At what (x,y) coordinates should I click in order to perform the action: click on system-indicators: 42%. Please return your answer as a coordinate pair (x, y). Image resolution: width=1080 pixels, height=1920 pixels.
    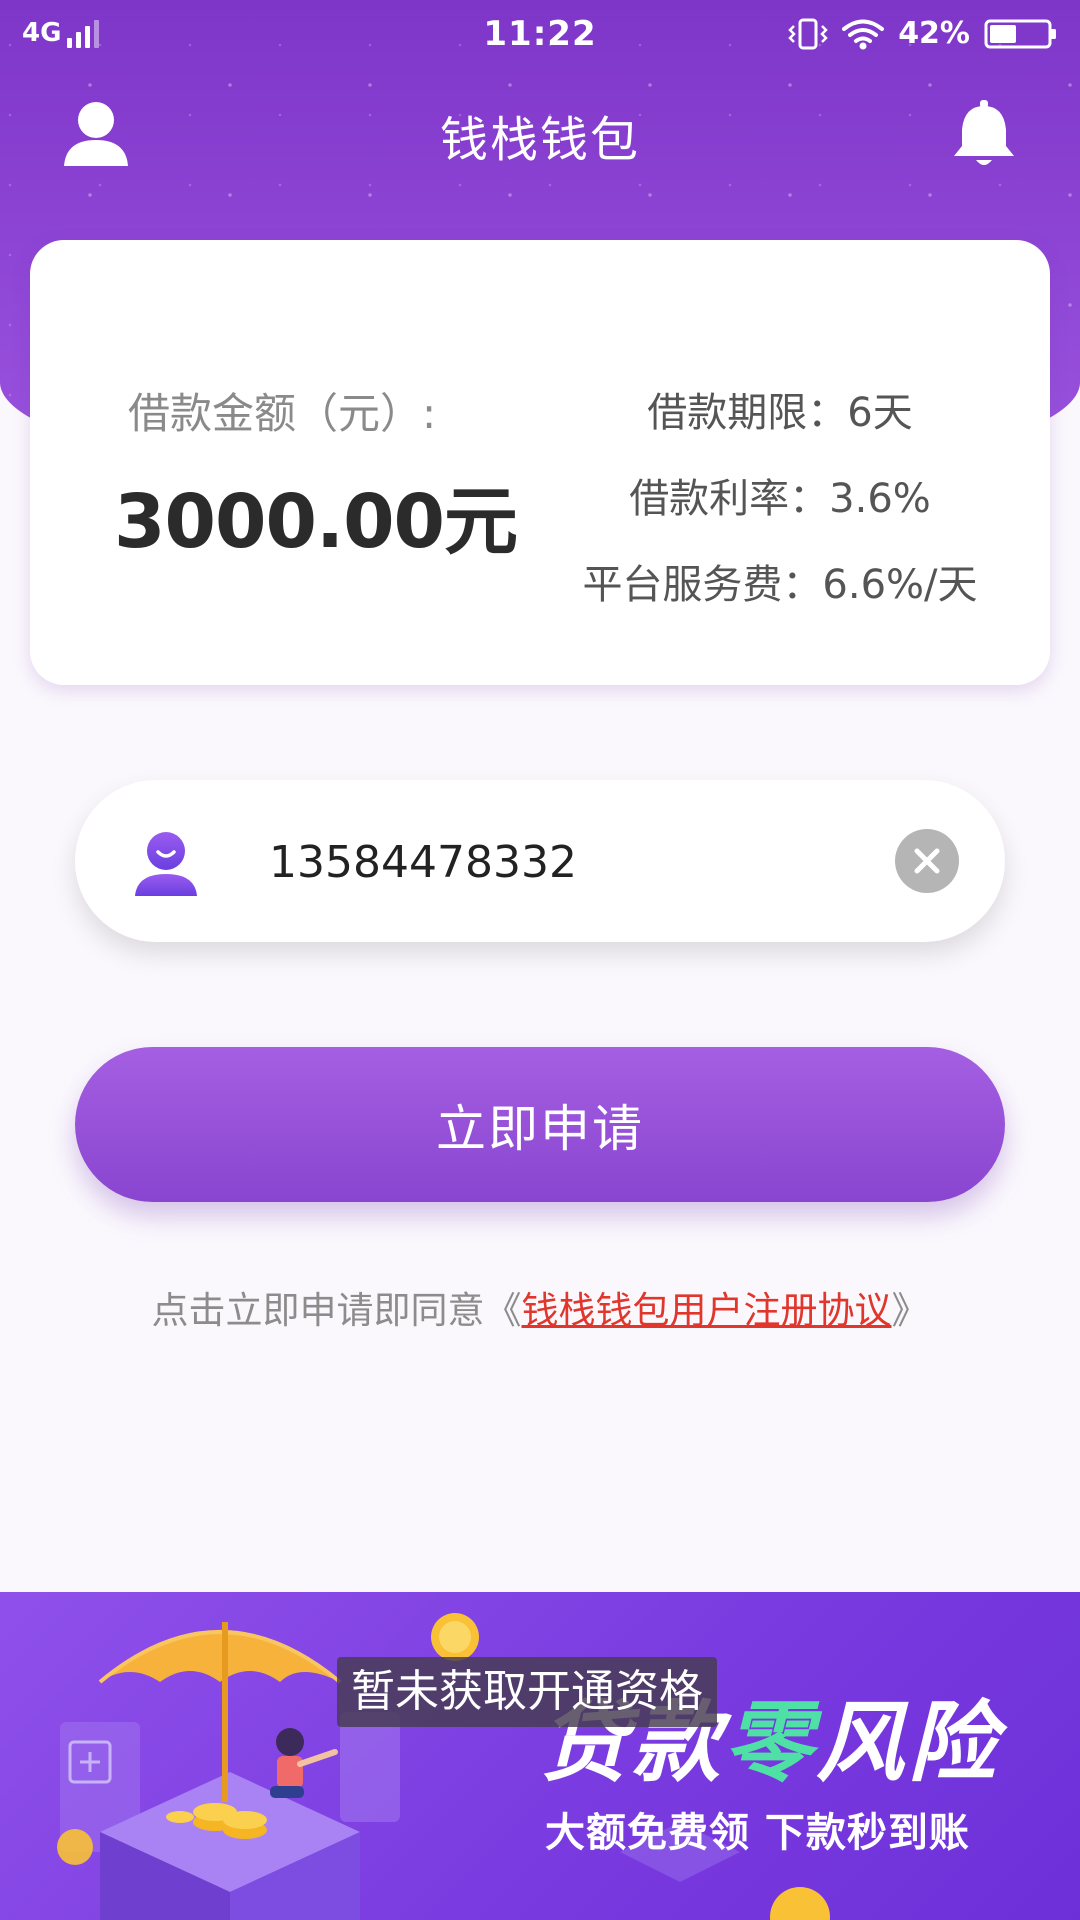
    Looking at the image, I should click on (923, 33).